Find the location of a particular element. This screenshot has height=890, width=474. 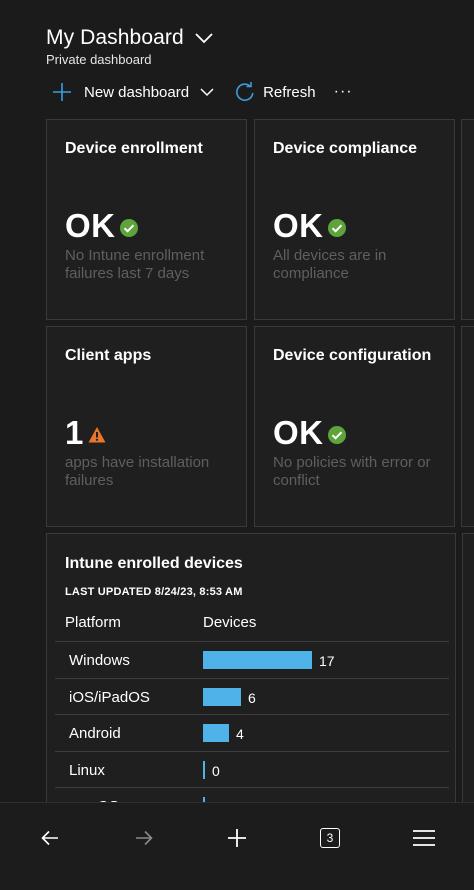

tile-description: apps have installation failures is located at coordinates (137, 471).